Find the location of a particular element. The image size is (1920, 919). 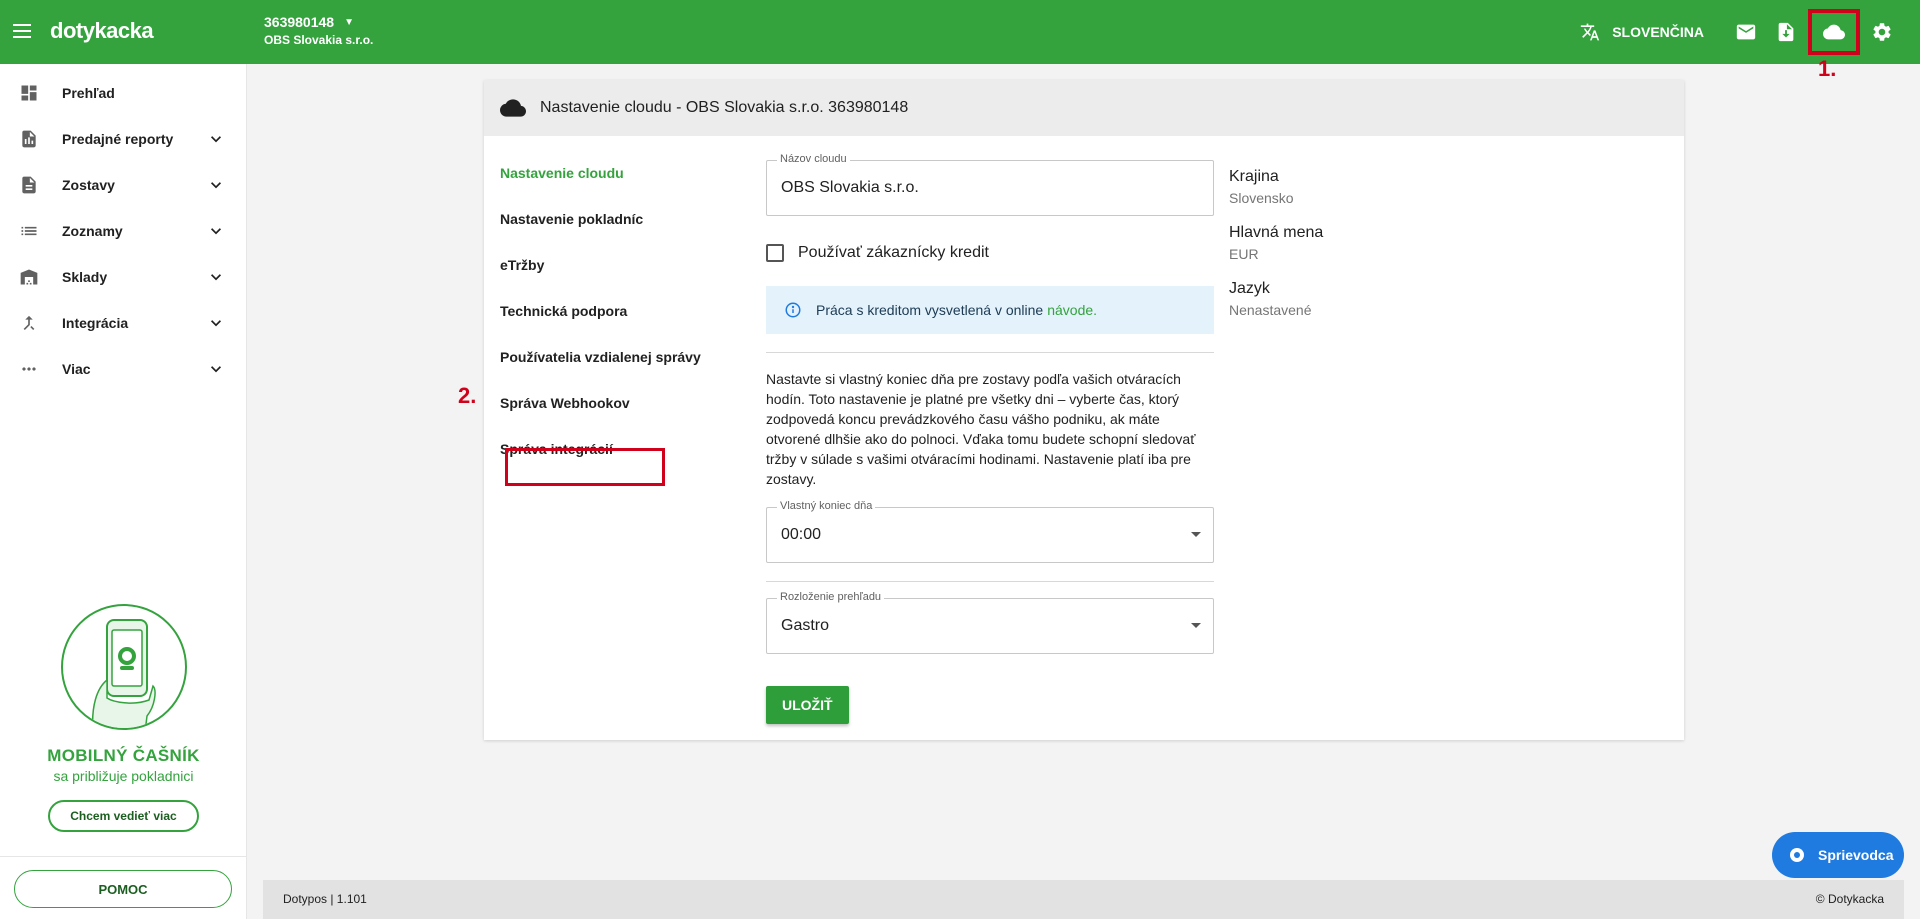

sidebar-item-zostavy: Zostavy is located at coordinates (123, 185).